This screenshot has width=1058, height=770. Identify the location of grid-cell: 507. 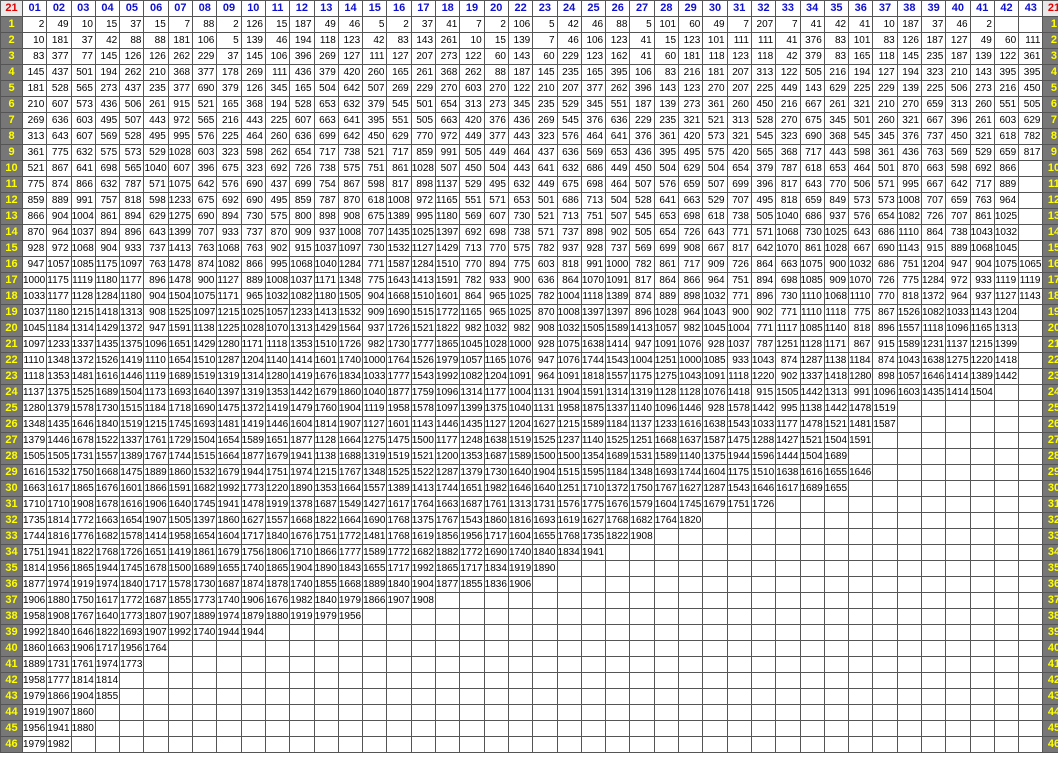
(715, 184).